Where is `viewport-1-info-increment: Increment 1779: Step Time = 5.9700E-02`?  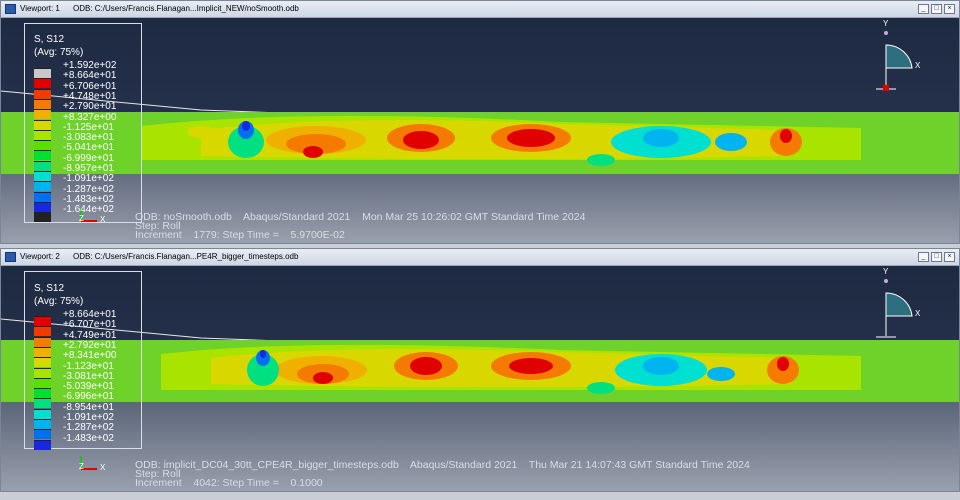 viewport-1-info-increment: Increment 1779: Step Time = 5.9700E-02 is located at coordinates (240, 235).